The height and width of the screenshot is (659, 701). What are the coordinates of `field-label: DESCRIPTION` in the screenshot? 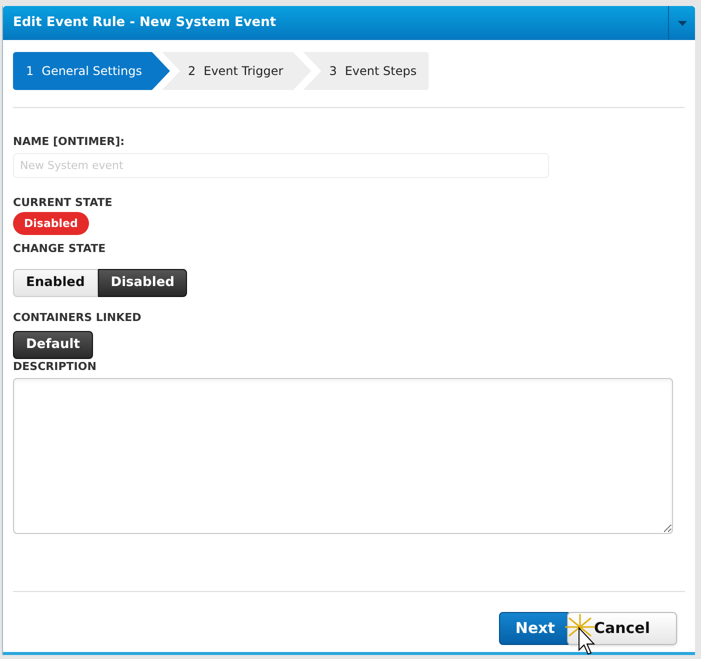 It's located at (54, 367).